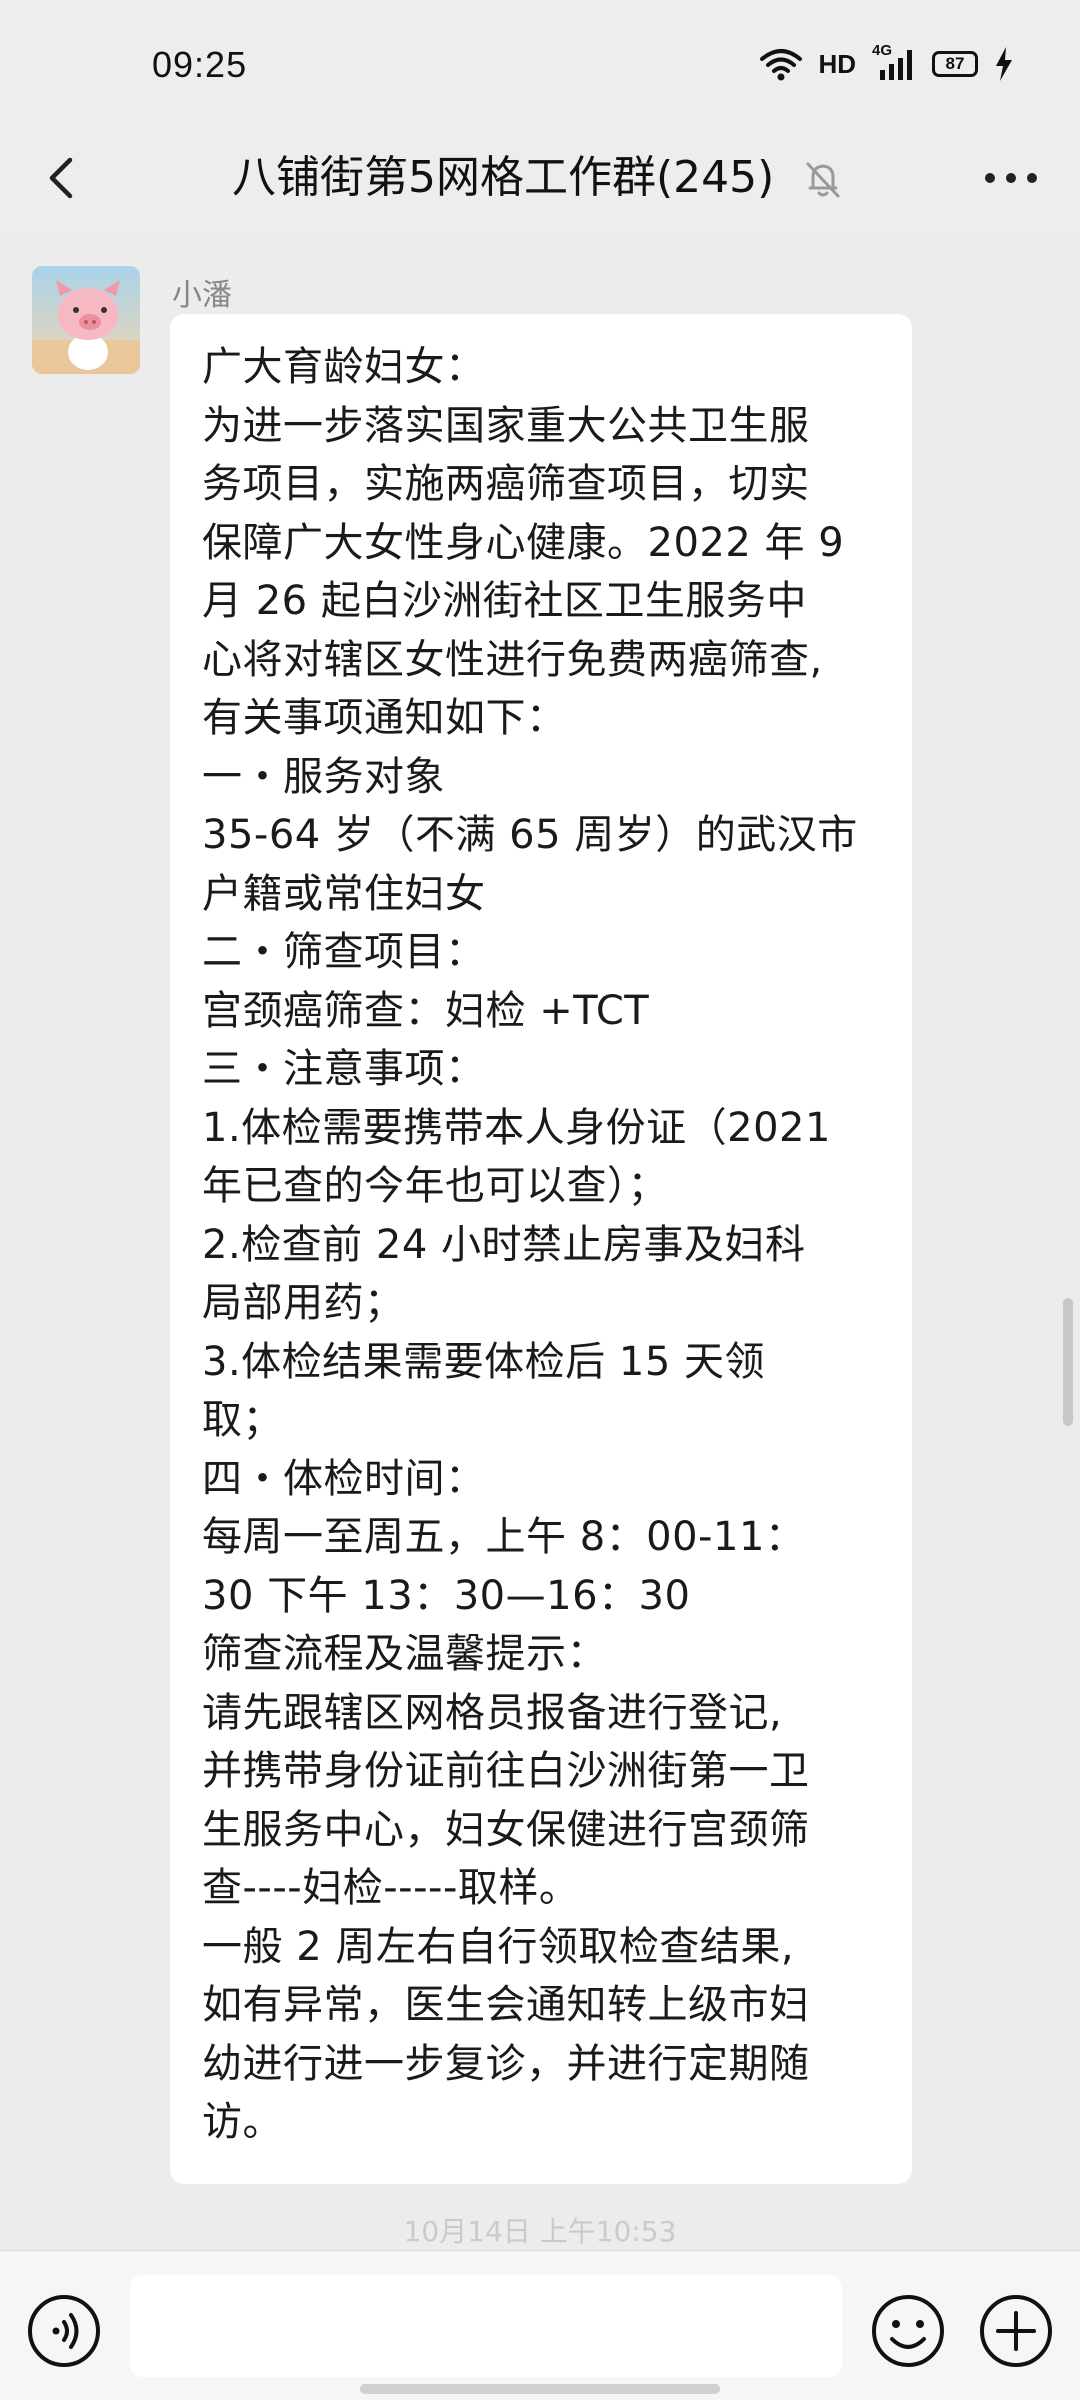 The width and height of the screenshot is (1080, 2400). What do you see at coordinates (435, 1186) in the screenshot?
I see `message-line: 年已查的今年也可以查）；` at bounding box center [435, 1186].